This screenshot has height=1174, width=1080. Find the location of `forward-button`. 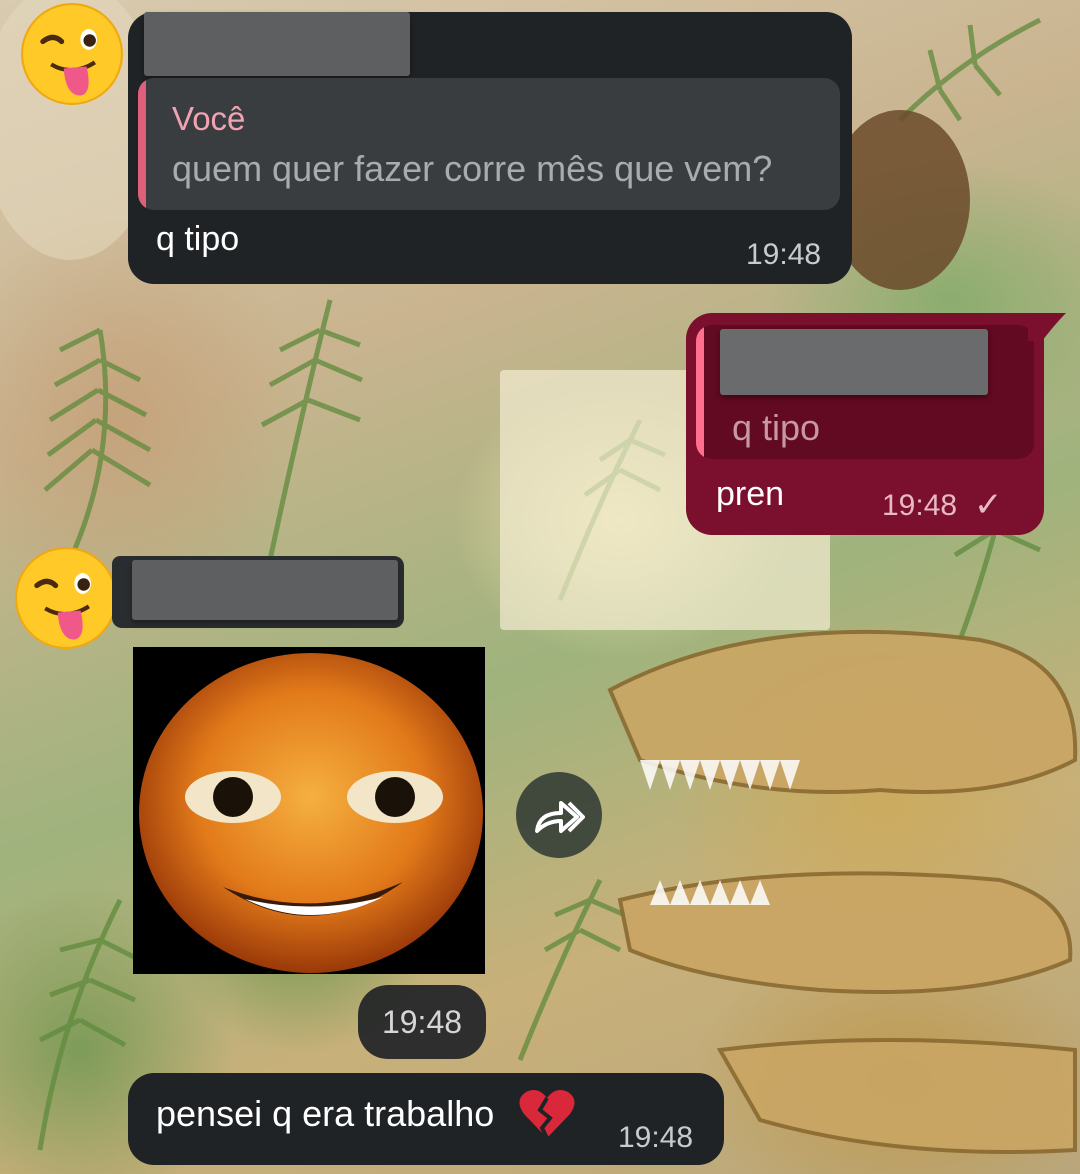

forward-button is located at coordinates (559, 815).